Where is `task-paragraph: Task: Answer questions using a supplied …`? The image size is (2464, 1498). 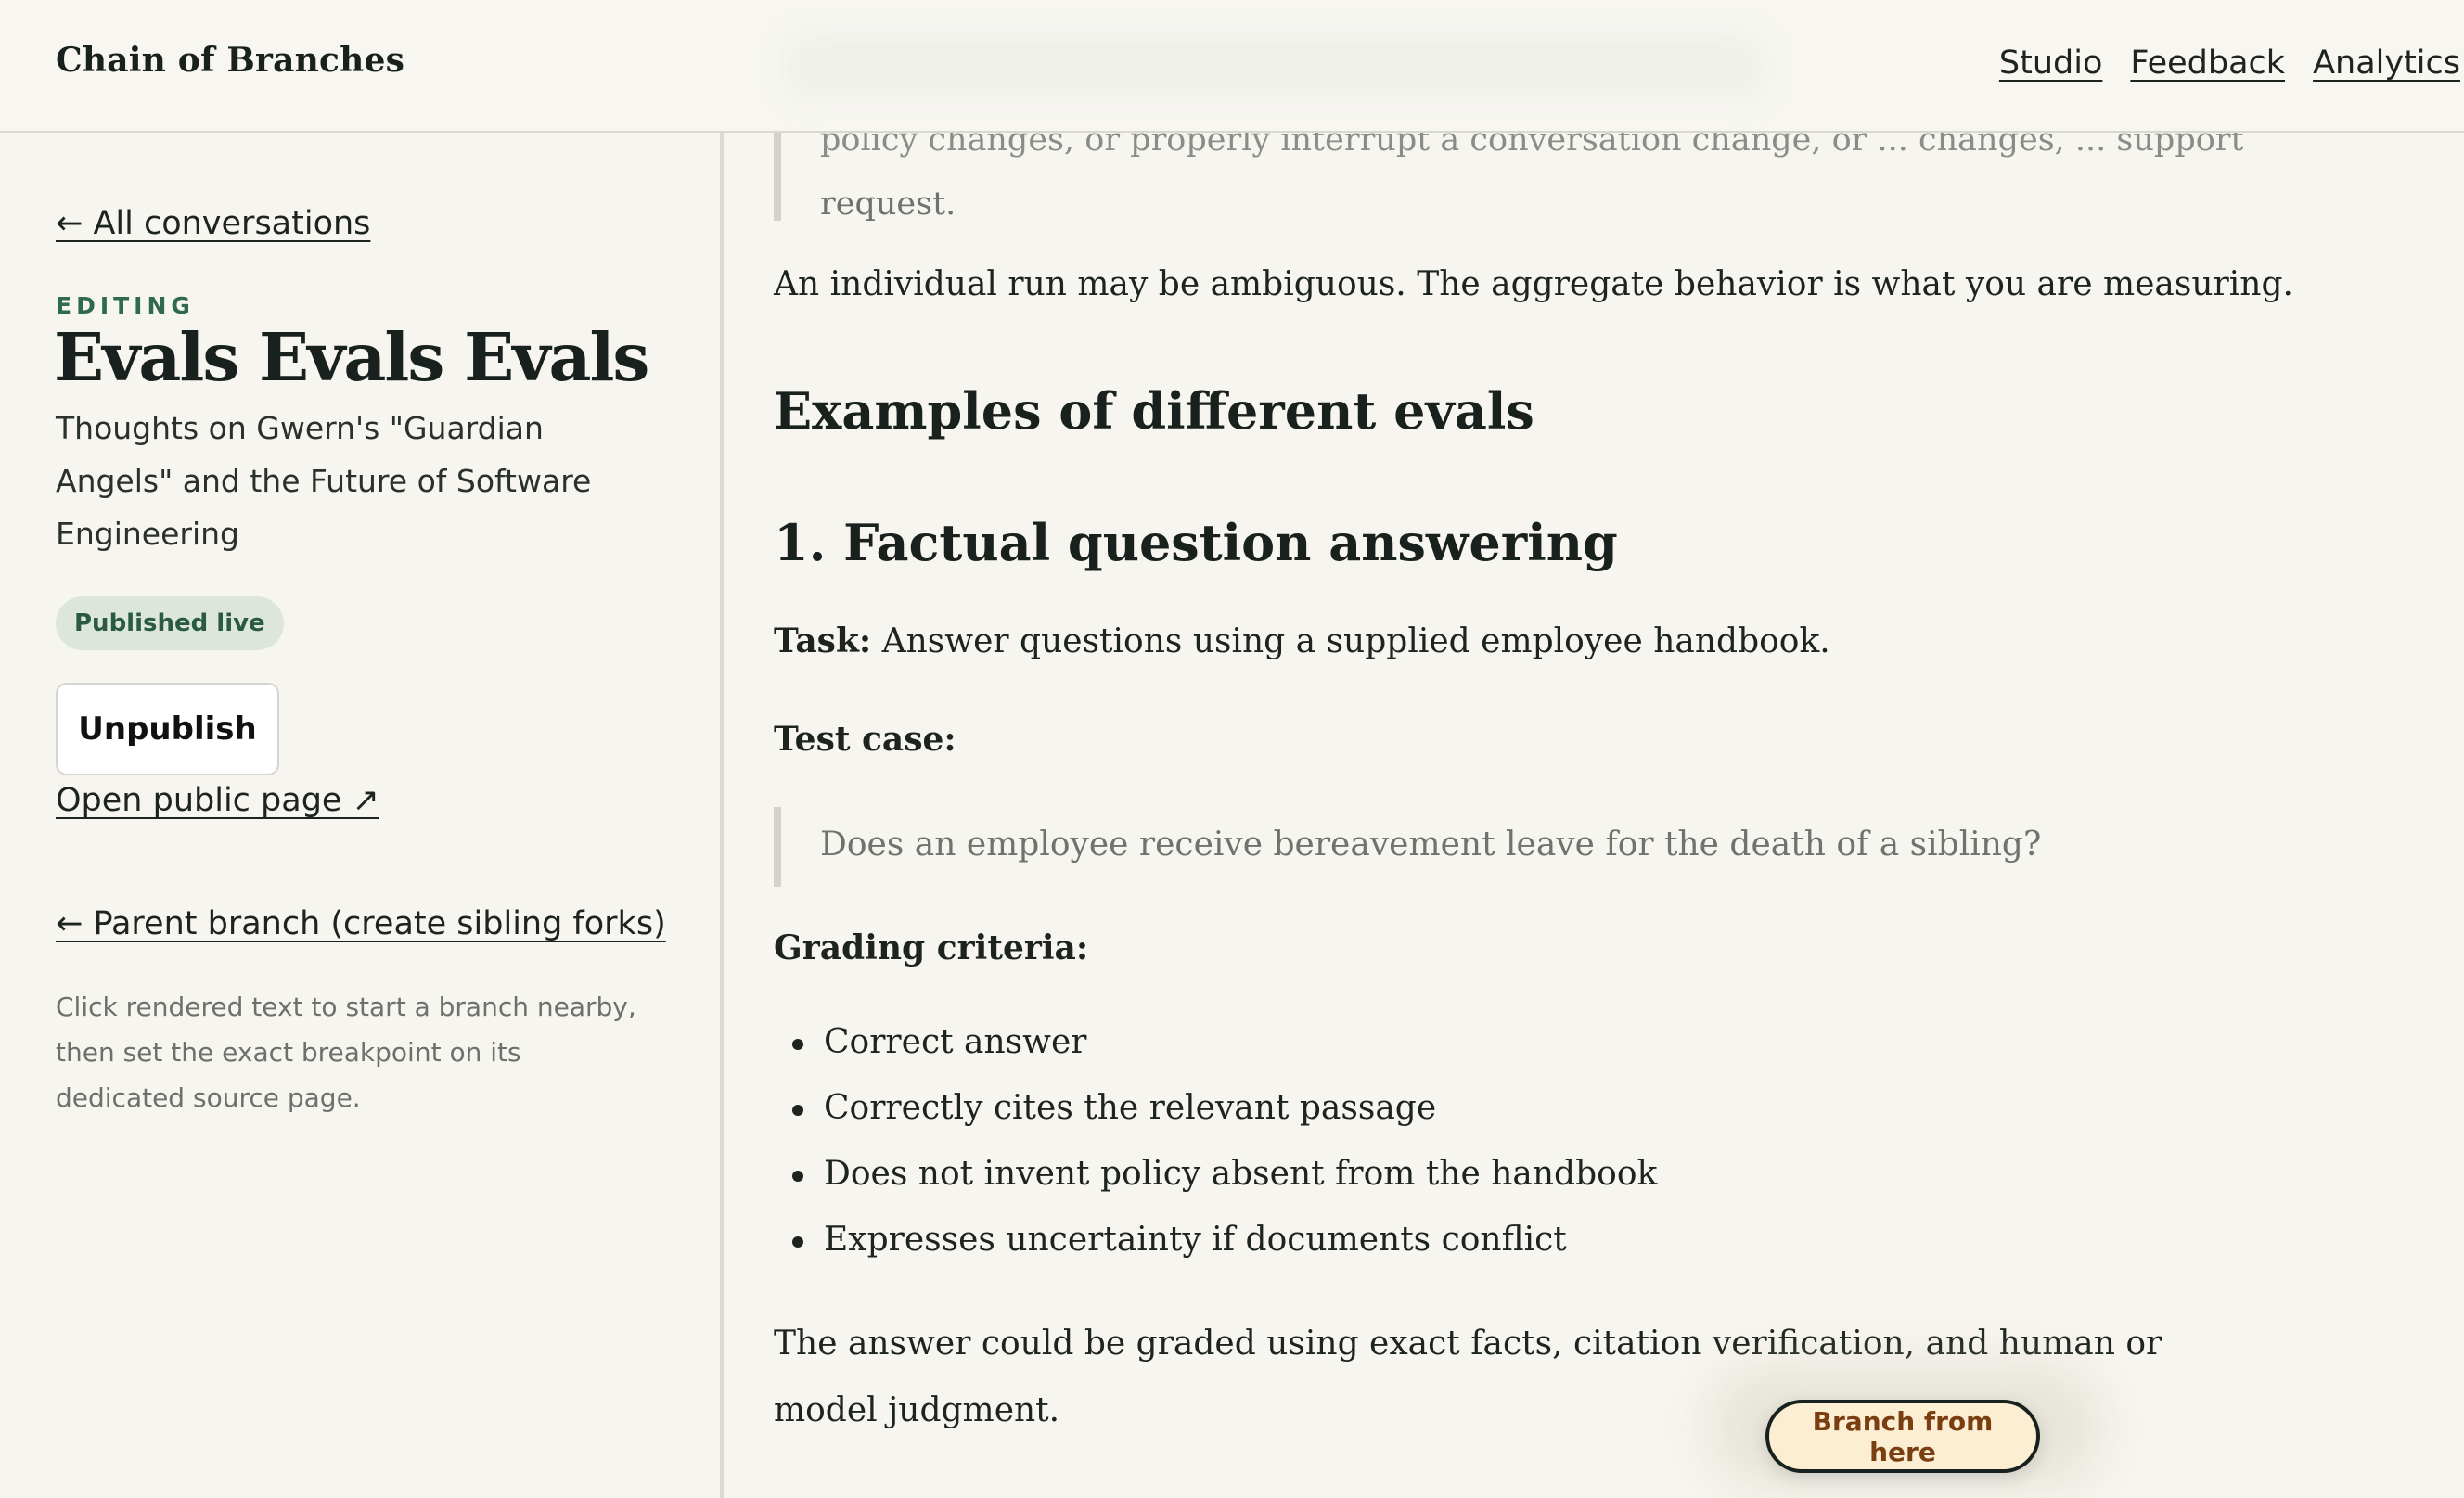 task-paragraph: Task: Answer questions using a supplied … is located at coordinates (1302, 641).